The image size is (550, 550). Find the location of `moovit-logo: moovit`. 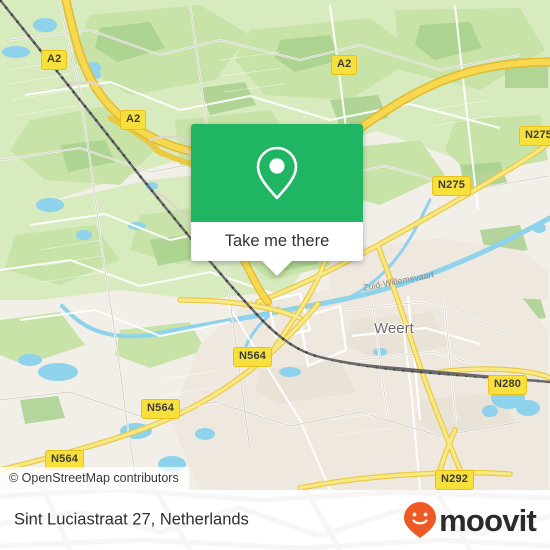

moovit-logo: moovit is located at coordinates (470, 520).